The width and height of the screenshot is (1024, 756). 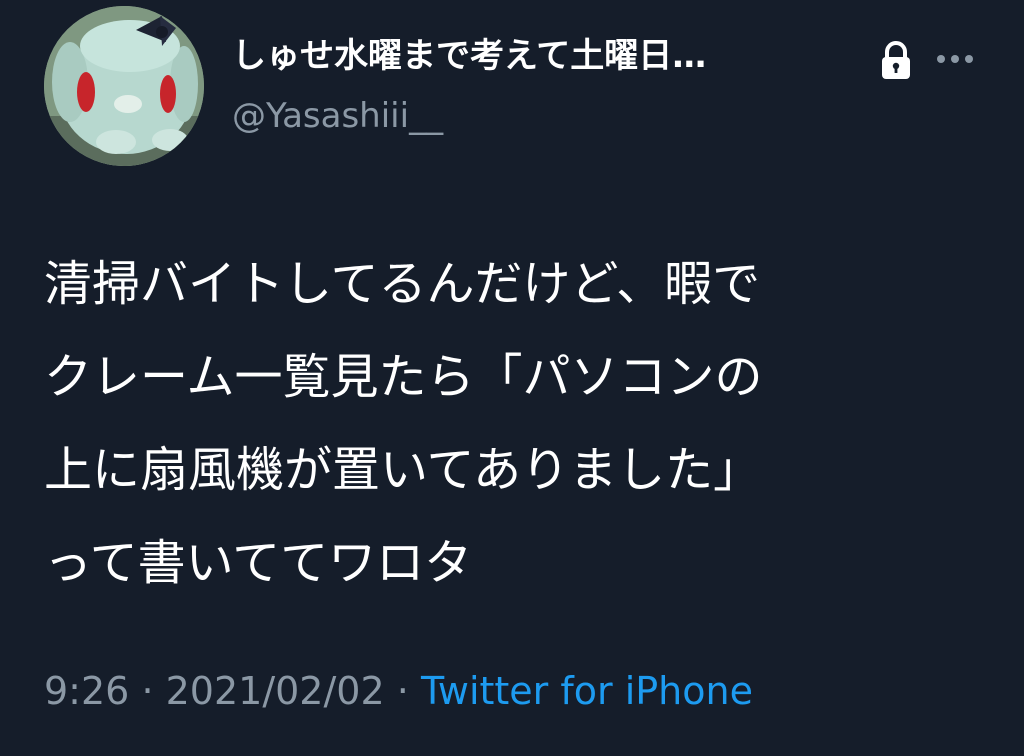 I want to click on tweet-text-line: 清掃バイトしてるんだけど、暇で, so click(x=402, y=284).